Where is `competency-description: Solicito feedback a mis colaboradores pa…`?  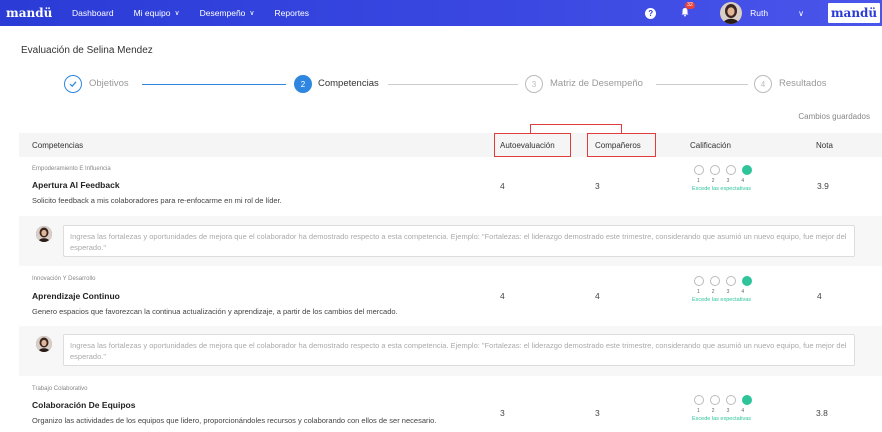
competency-description: Solicito feedback a mis colaboradores pa… is located at coordinates (157, 200).